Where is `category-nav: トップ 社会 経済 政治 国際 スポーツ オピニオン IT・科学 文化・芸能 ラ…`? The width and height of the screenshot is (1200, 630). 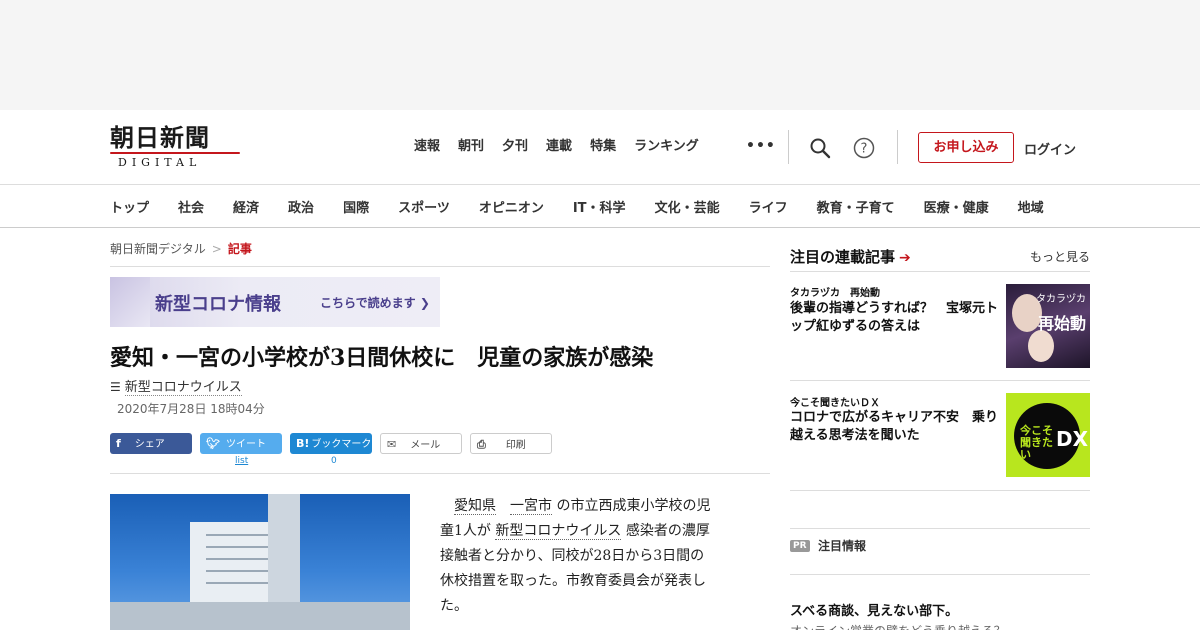
category-nav: トップ 社会 経済 政治 国際 スポーツ オピニオン IT・科学 文化・芸能 ラ… is located at coordinates (600, 206).